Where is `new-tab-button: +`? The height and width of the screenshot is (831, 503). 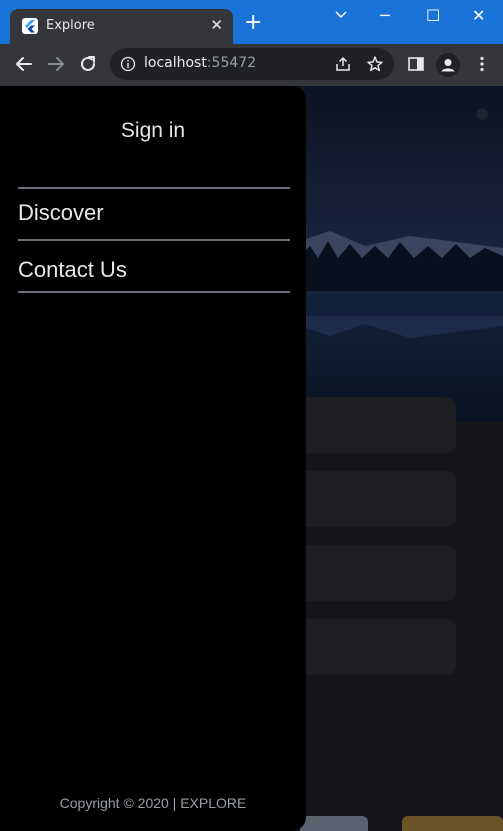 new-tab-button: + is located at coordinates (253, 23).